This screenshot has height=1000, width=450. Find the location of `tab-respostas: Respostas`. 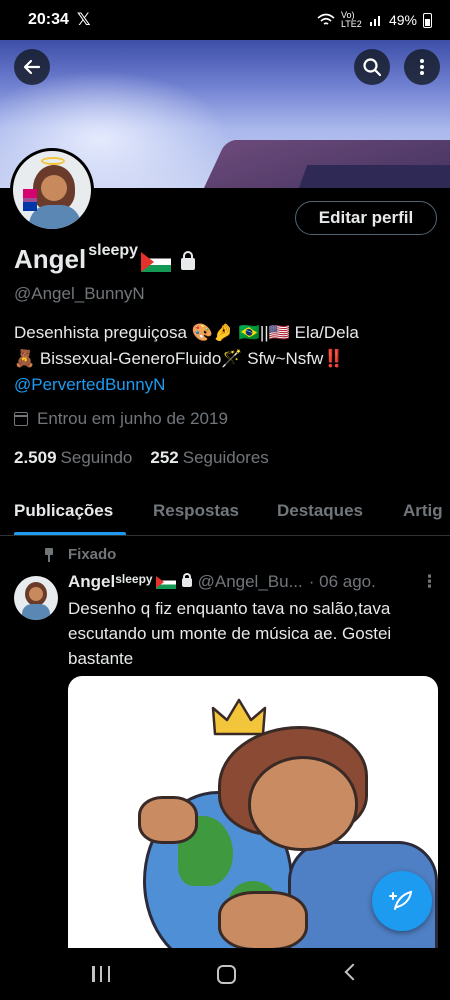

tab-respostas: Respostas is located at coordinates (196, 511).